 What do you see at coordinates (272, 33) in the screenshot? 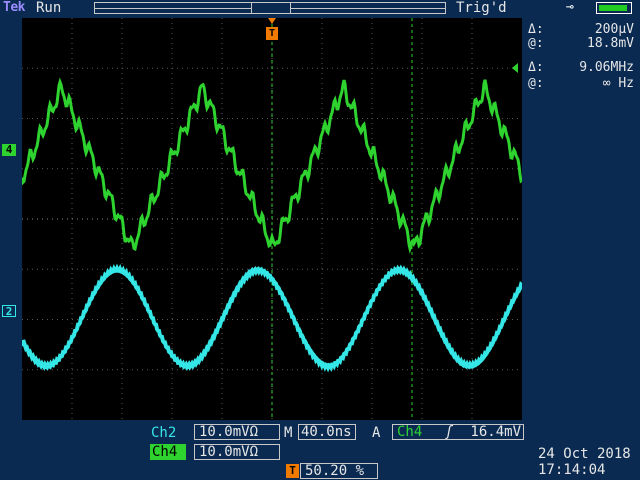
I see `trigger-marker-icon: T` at bounding box center [272, 33].